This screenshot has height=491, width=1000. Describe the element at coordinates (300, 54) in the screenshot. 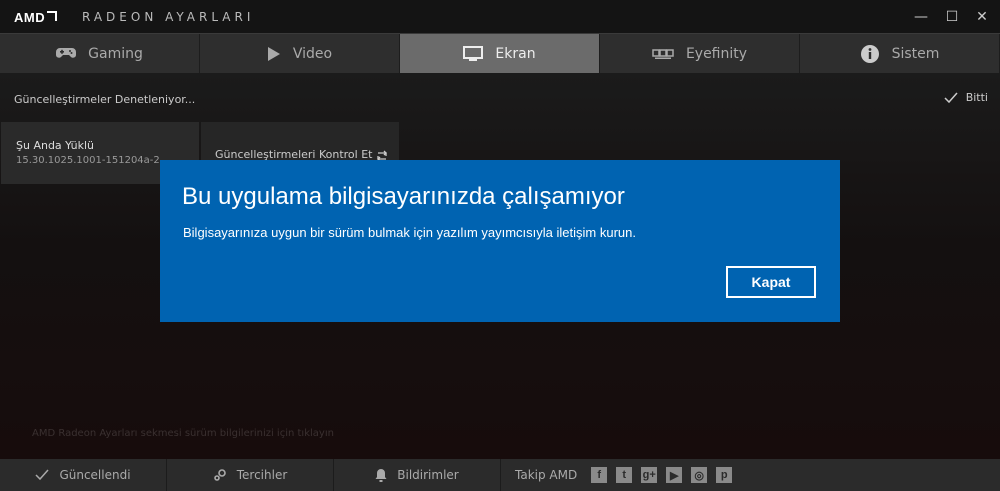

I see `tab-video: Video` at that location.